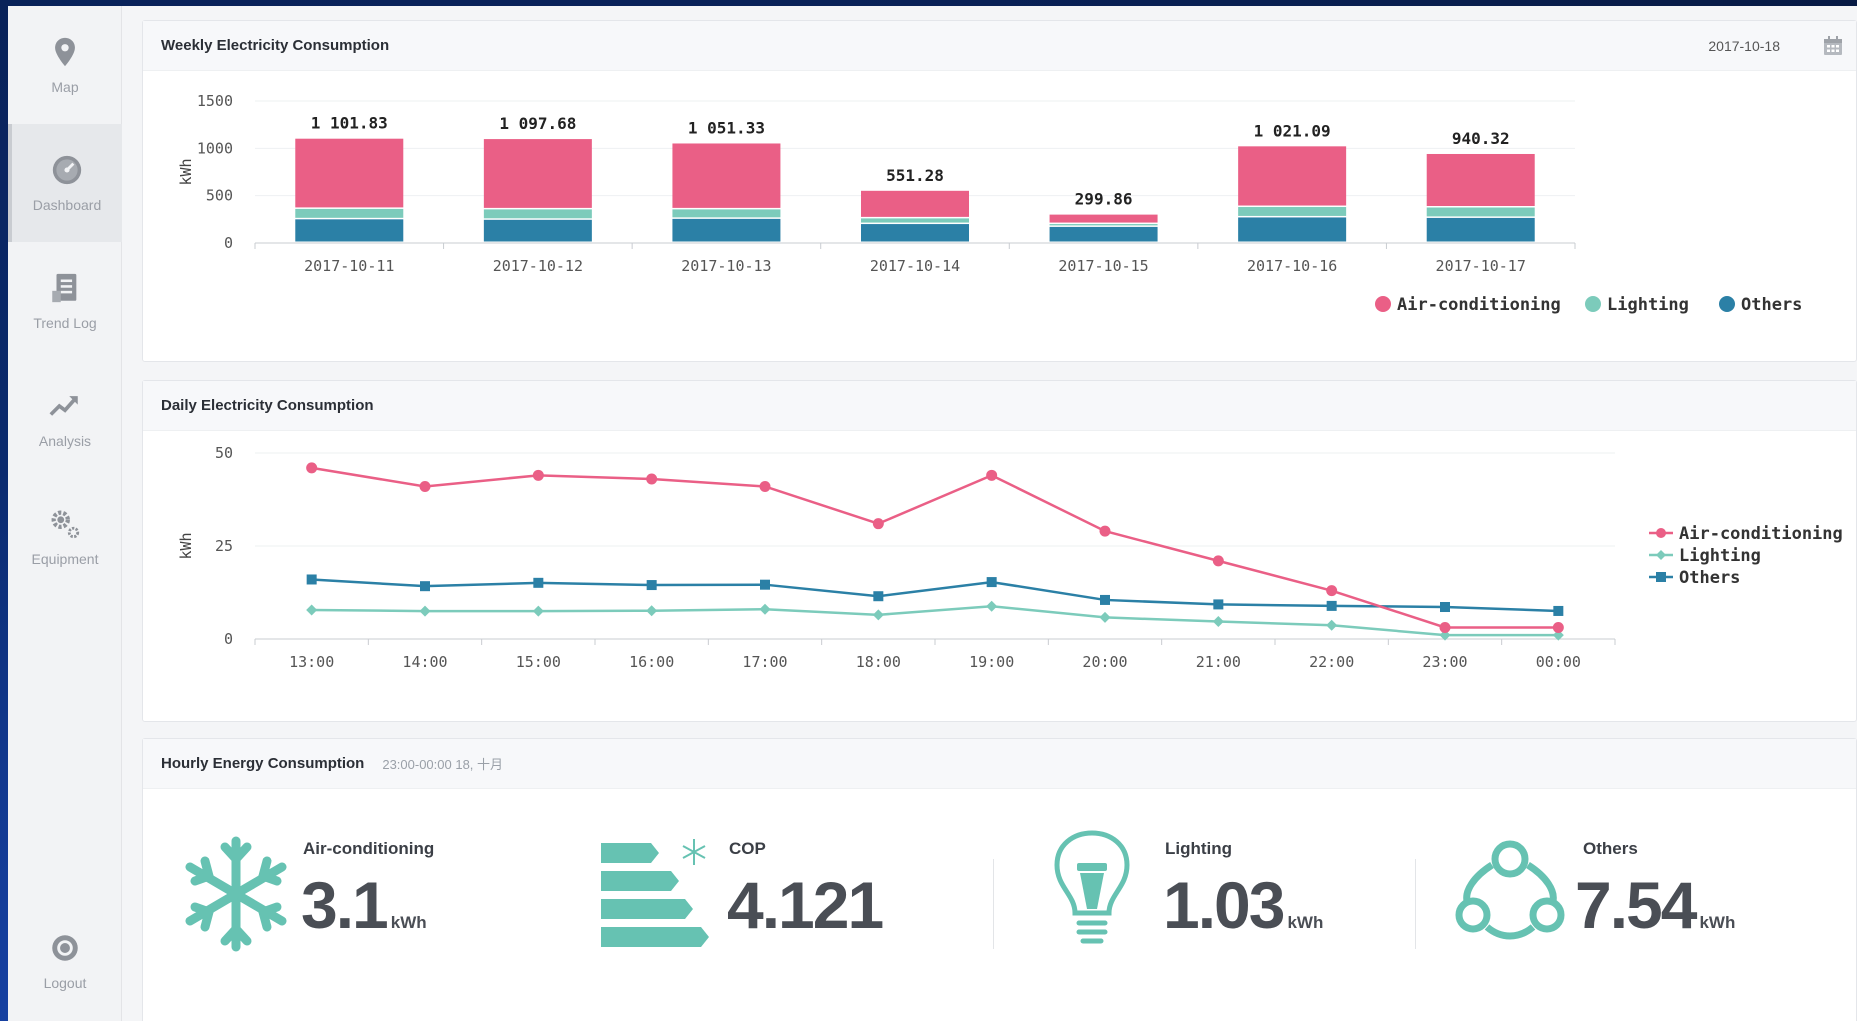  What do you see at coordinates (65, 441) in the screenshot?
I see `sidebar-item-label: Analysis` at bounding box center [65, 441].